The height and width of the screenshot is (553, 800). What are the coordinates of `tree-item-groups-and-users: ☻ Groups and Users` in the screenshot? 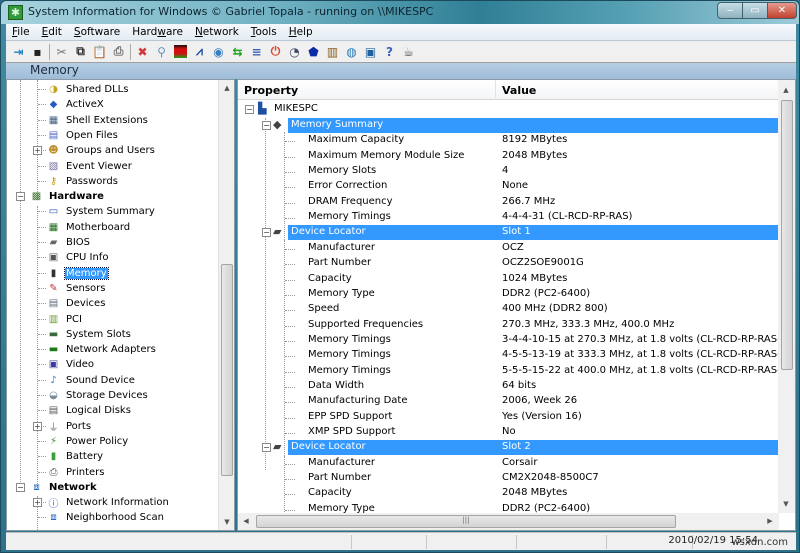 It's located at (101, 150).